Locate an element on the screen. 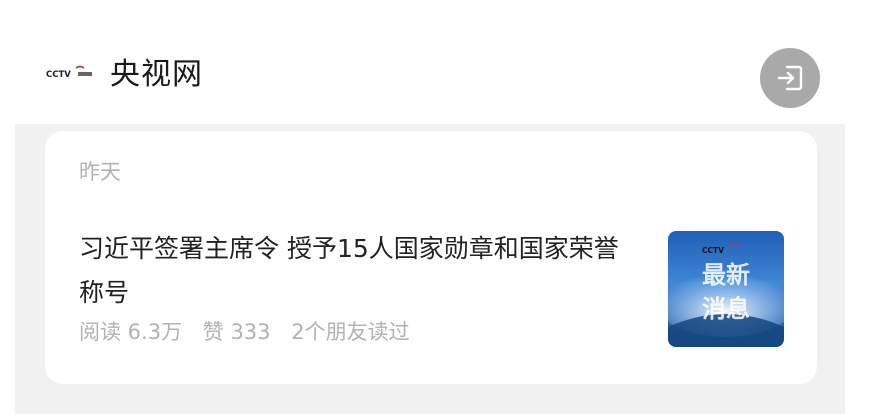 The width and height of the screenshot is (869, 414). exit-icon is located at coordinates (790, 78).